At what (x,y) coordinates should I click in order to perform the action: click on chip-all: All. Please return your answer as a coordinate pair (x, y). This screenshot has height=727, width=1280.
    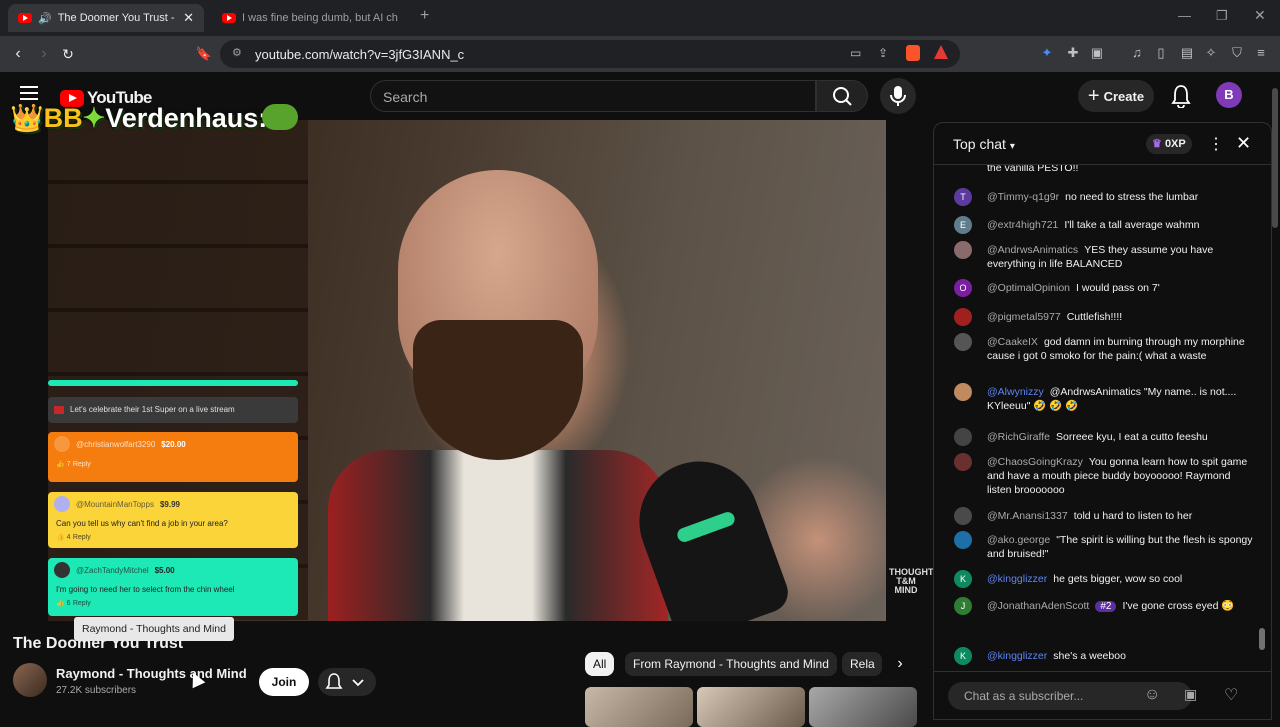
    Looking at the image, I should click on (600, 664).